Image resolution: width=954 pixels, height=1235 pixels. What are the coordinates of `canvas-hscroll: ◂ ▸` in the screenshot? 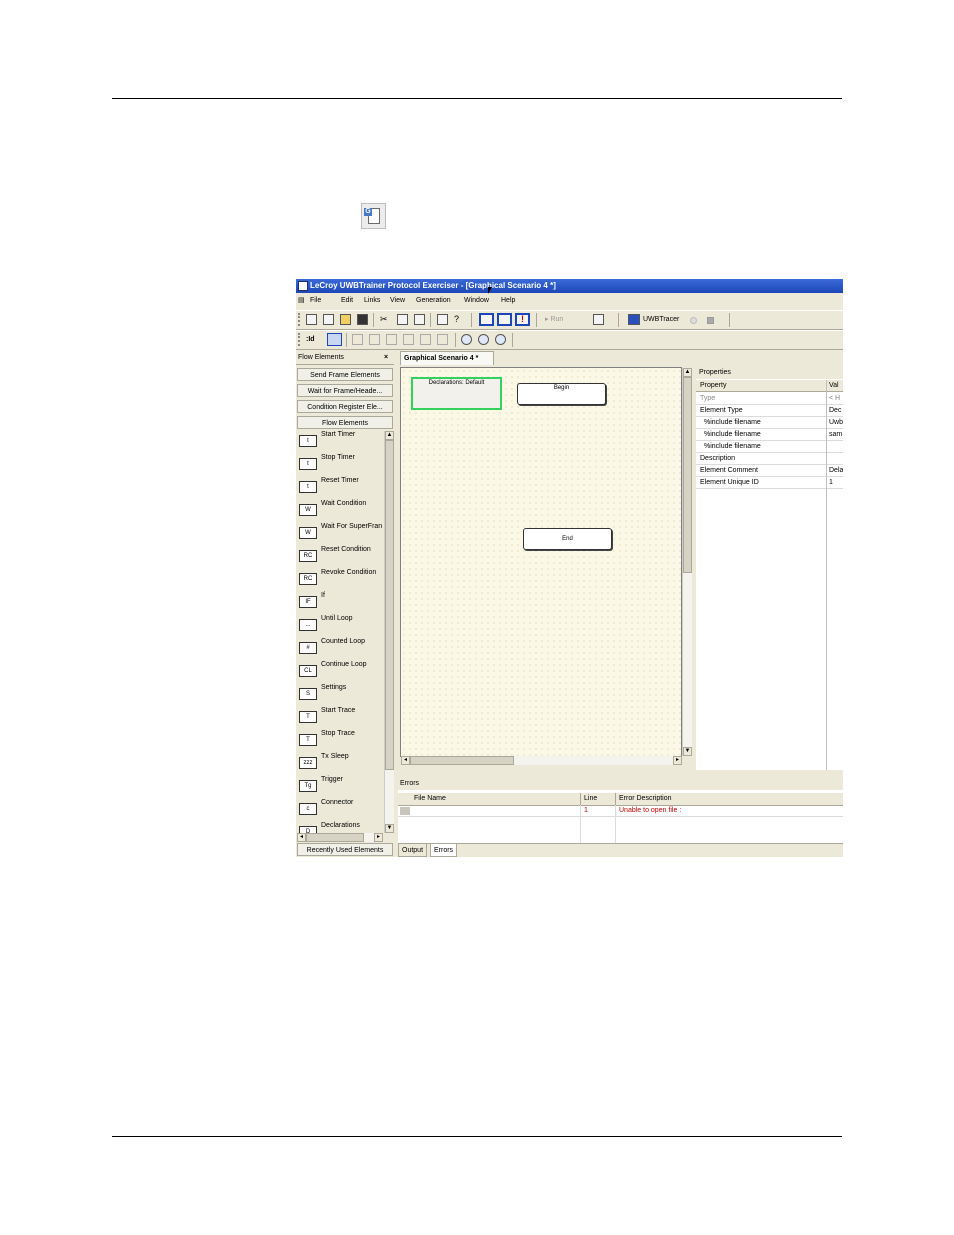 It's located at (541, 760).